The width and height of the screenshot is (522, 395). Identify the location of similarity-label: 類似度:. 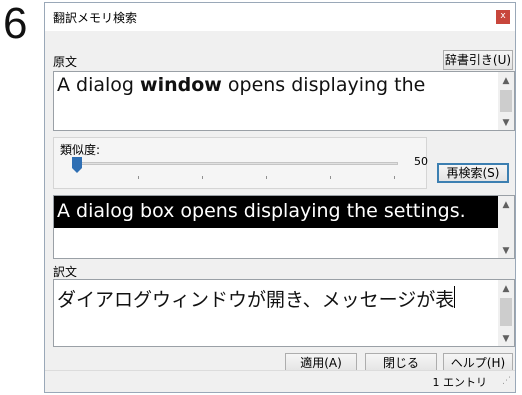
(80, 150).